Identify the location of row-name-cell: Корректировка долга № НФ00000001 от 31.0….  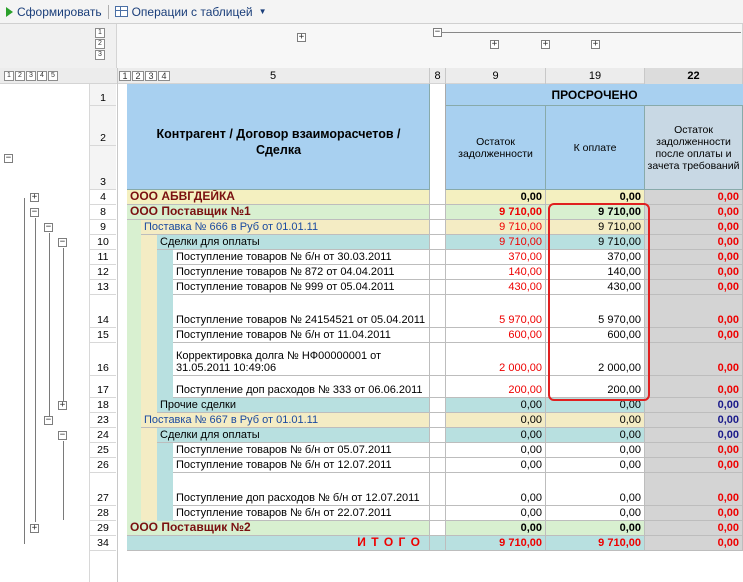
(301, 359).